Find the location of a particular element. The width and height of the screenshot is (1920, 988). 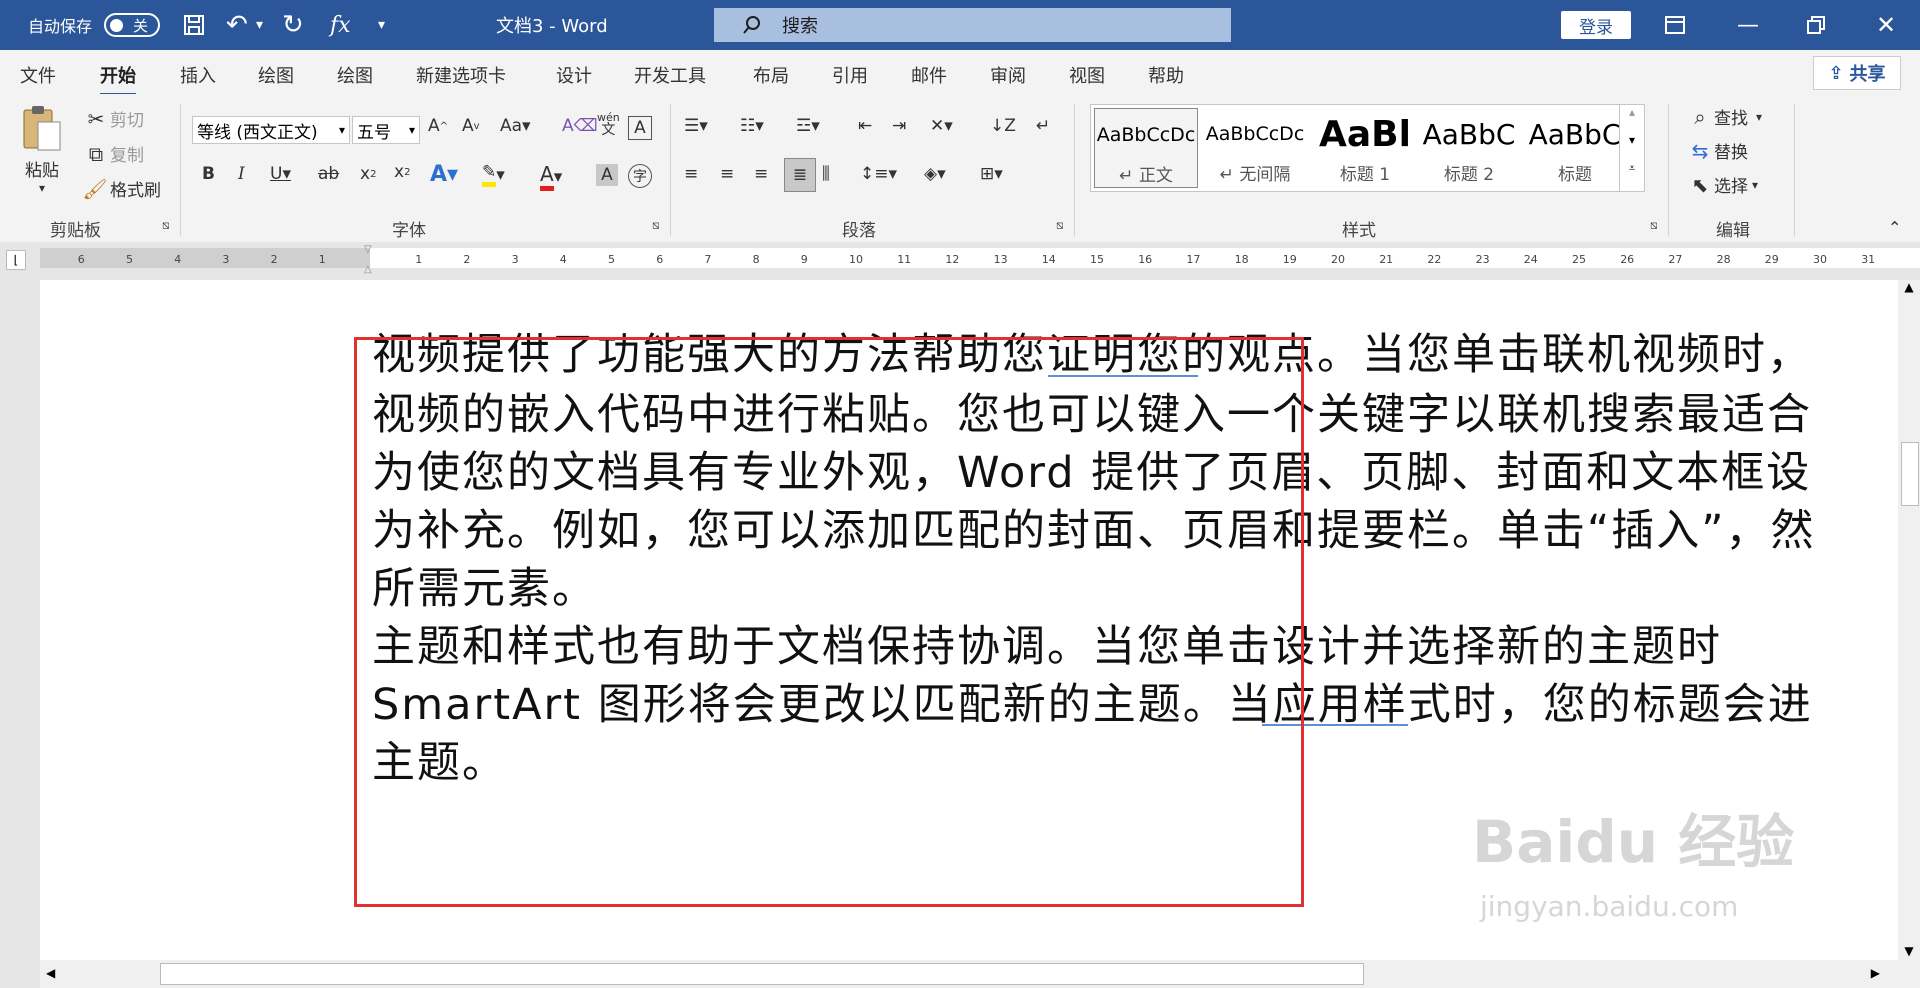

text-effects-icon: A▾ is located at coordinates (444, 174).